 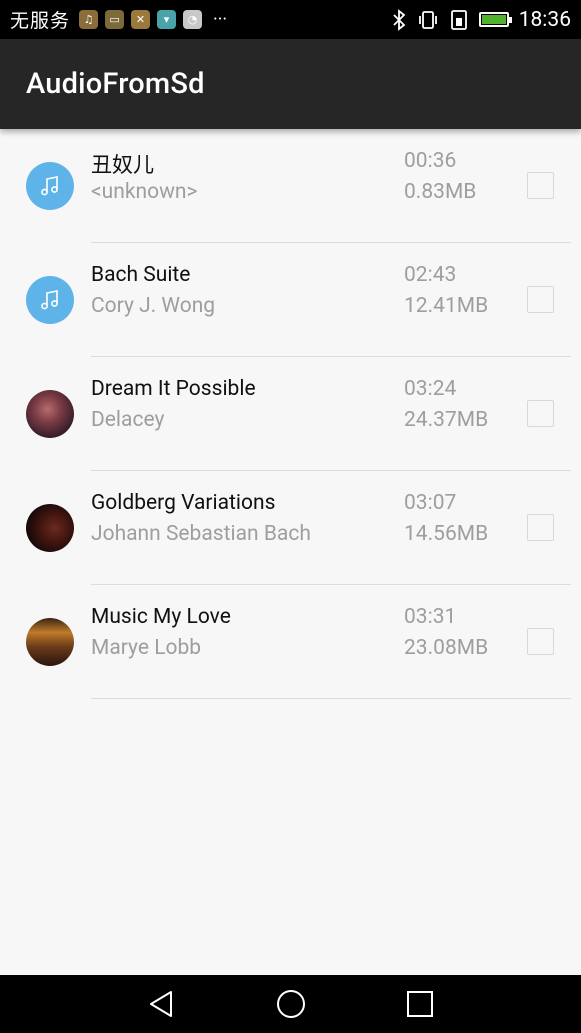 I want to click on app-bar: AudioFromSd, so click(x=290, y=84).